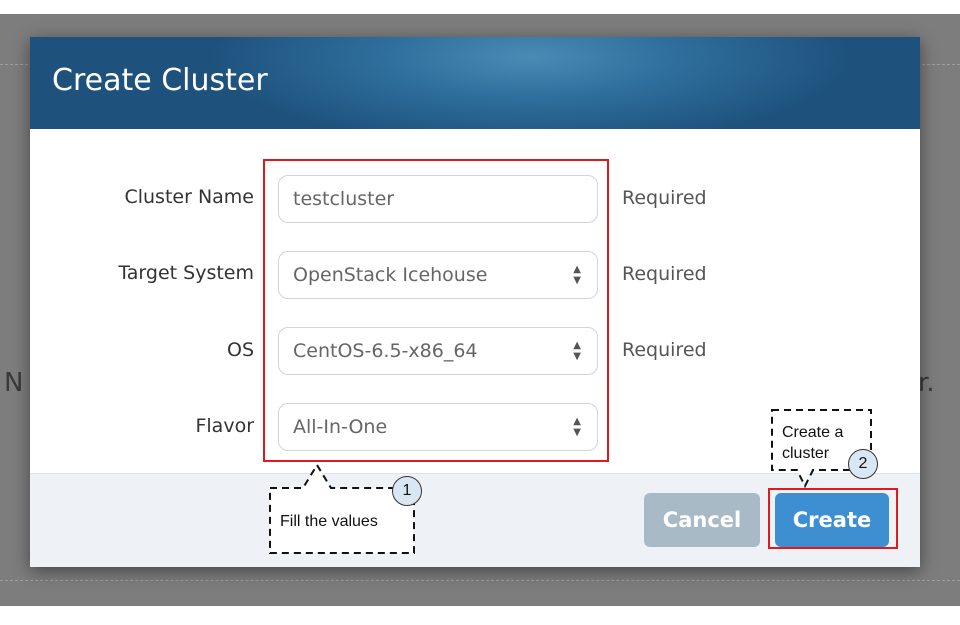 This screenshot has height=625, width=960. Describe the element at coordinates (863, 464) in the screenshot. I see `step-2-badge: 2` at that location.